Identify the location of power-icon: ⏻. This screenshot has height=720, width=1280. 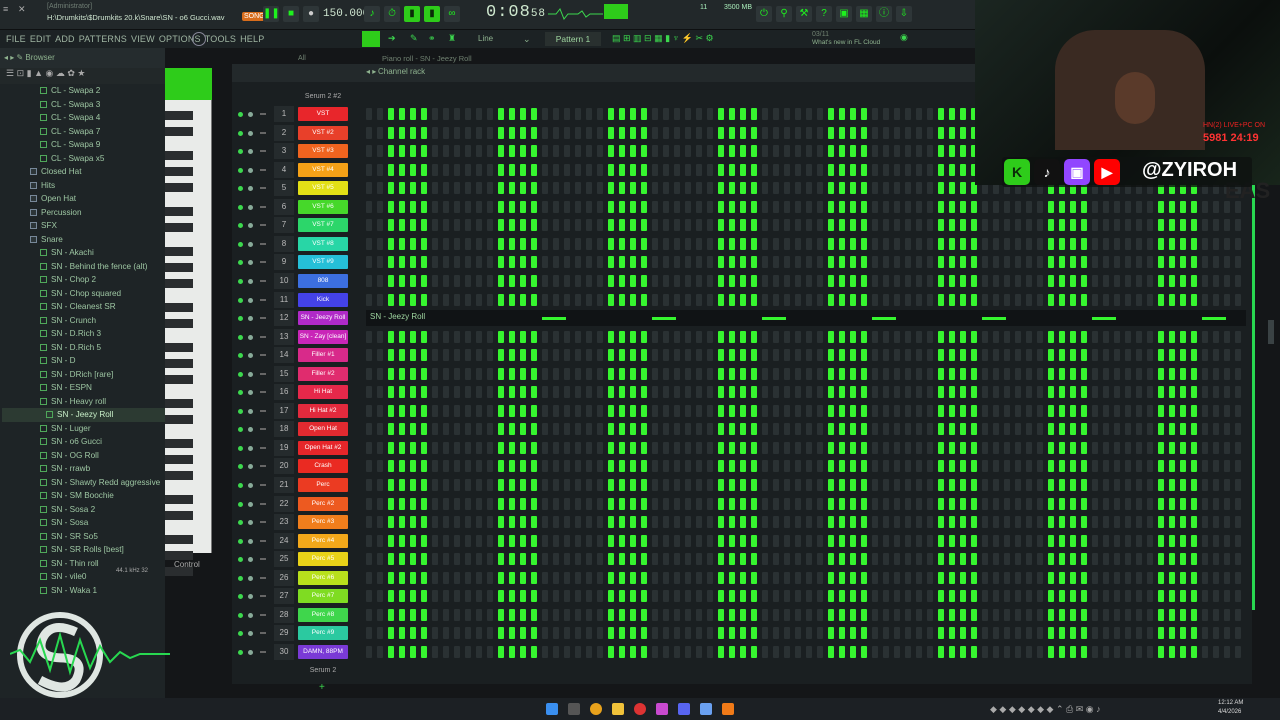
(764, 14).